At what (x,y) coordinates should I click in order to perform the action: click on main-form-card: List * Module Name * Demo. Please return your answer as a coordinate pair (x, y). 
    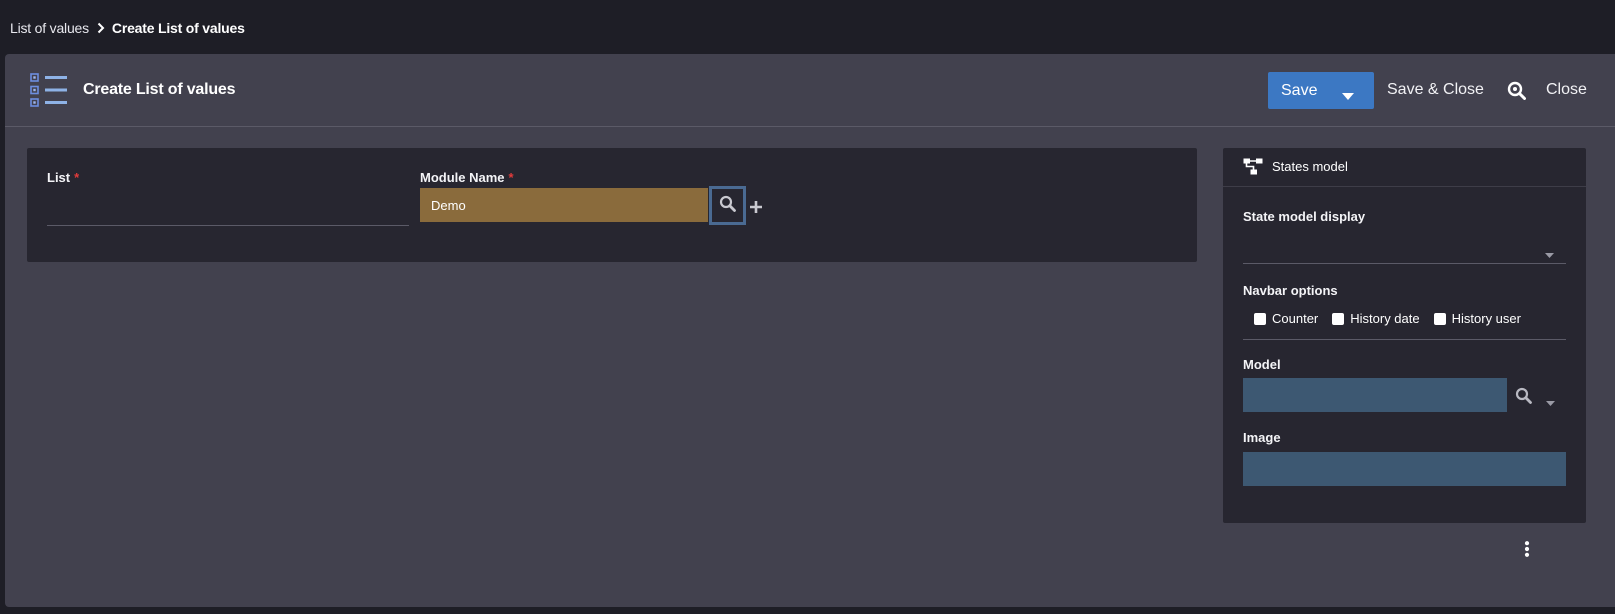
    Looking at the image, I should click on (612, 205).